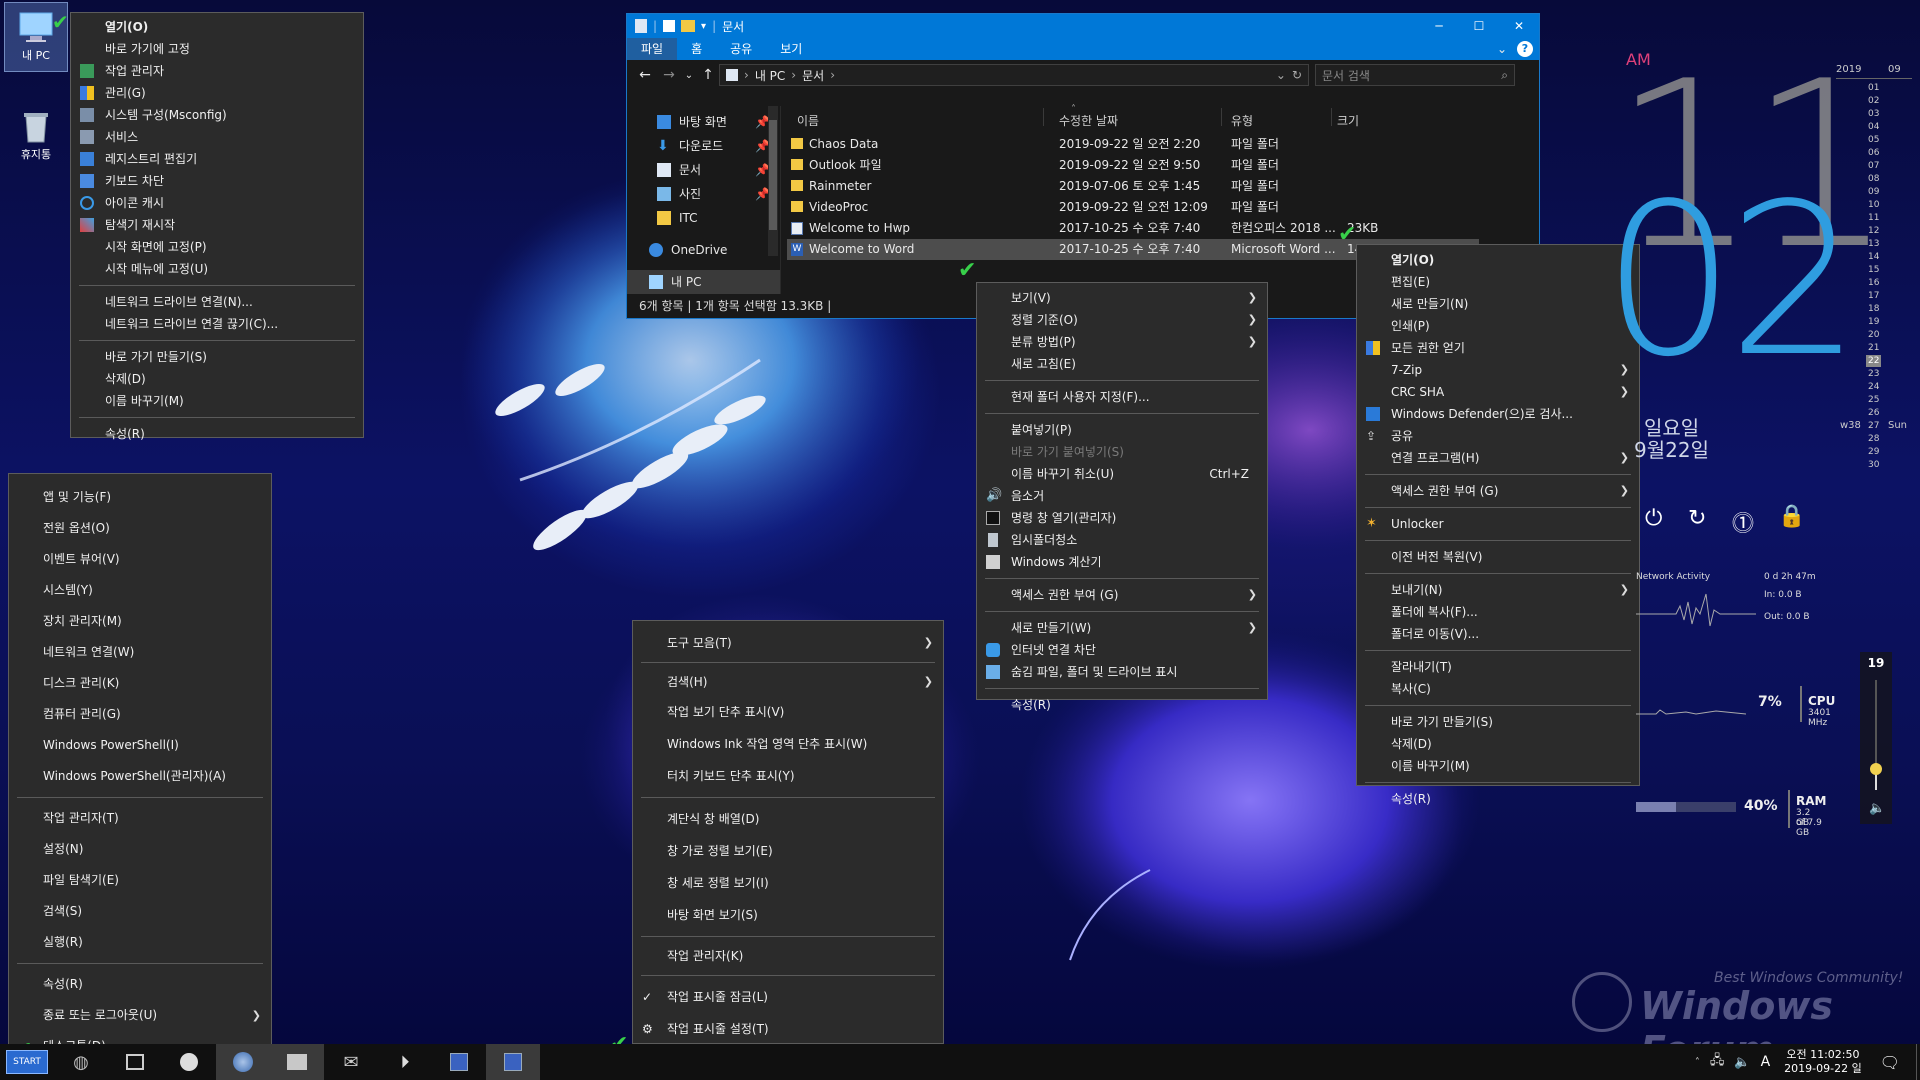 The image size is (1920, 1080). What do you see at coordinates (788, 712) in the screenshot?
I see `menu-item-task-view: 작업 보기 단추 표시(V)` at bounding box center [788, 712].